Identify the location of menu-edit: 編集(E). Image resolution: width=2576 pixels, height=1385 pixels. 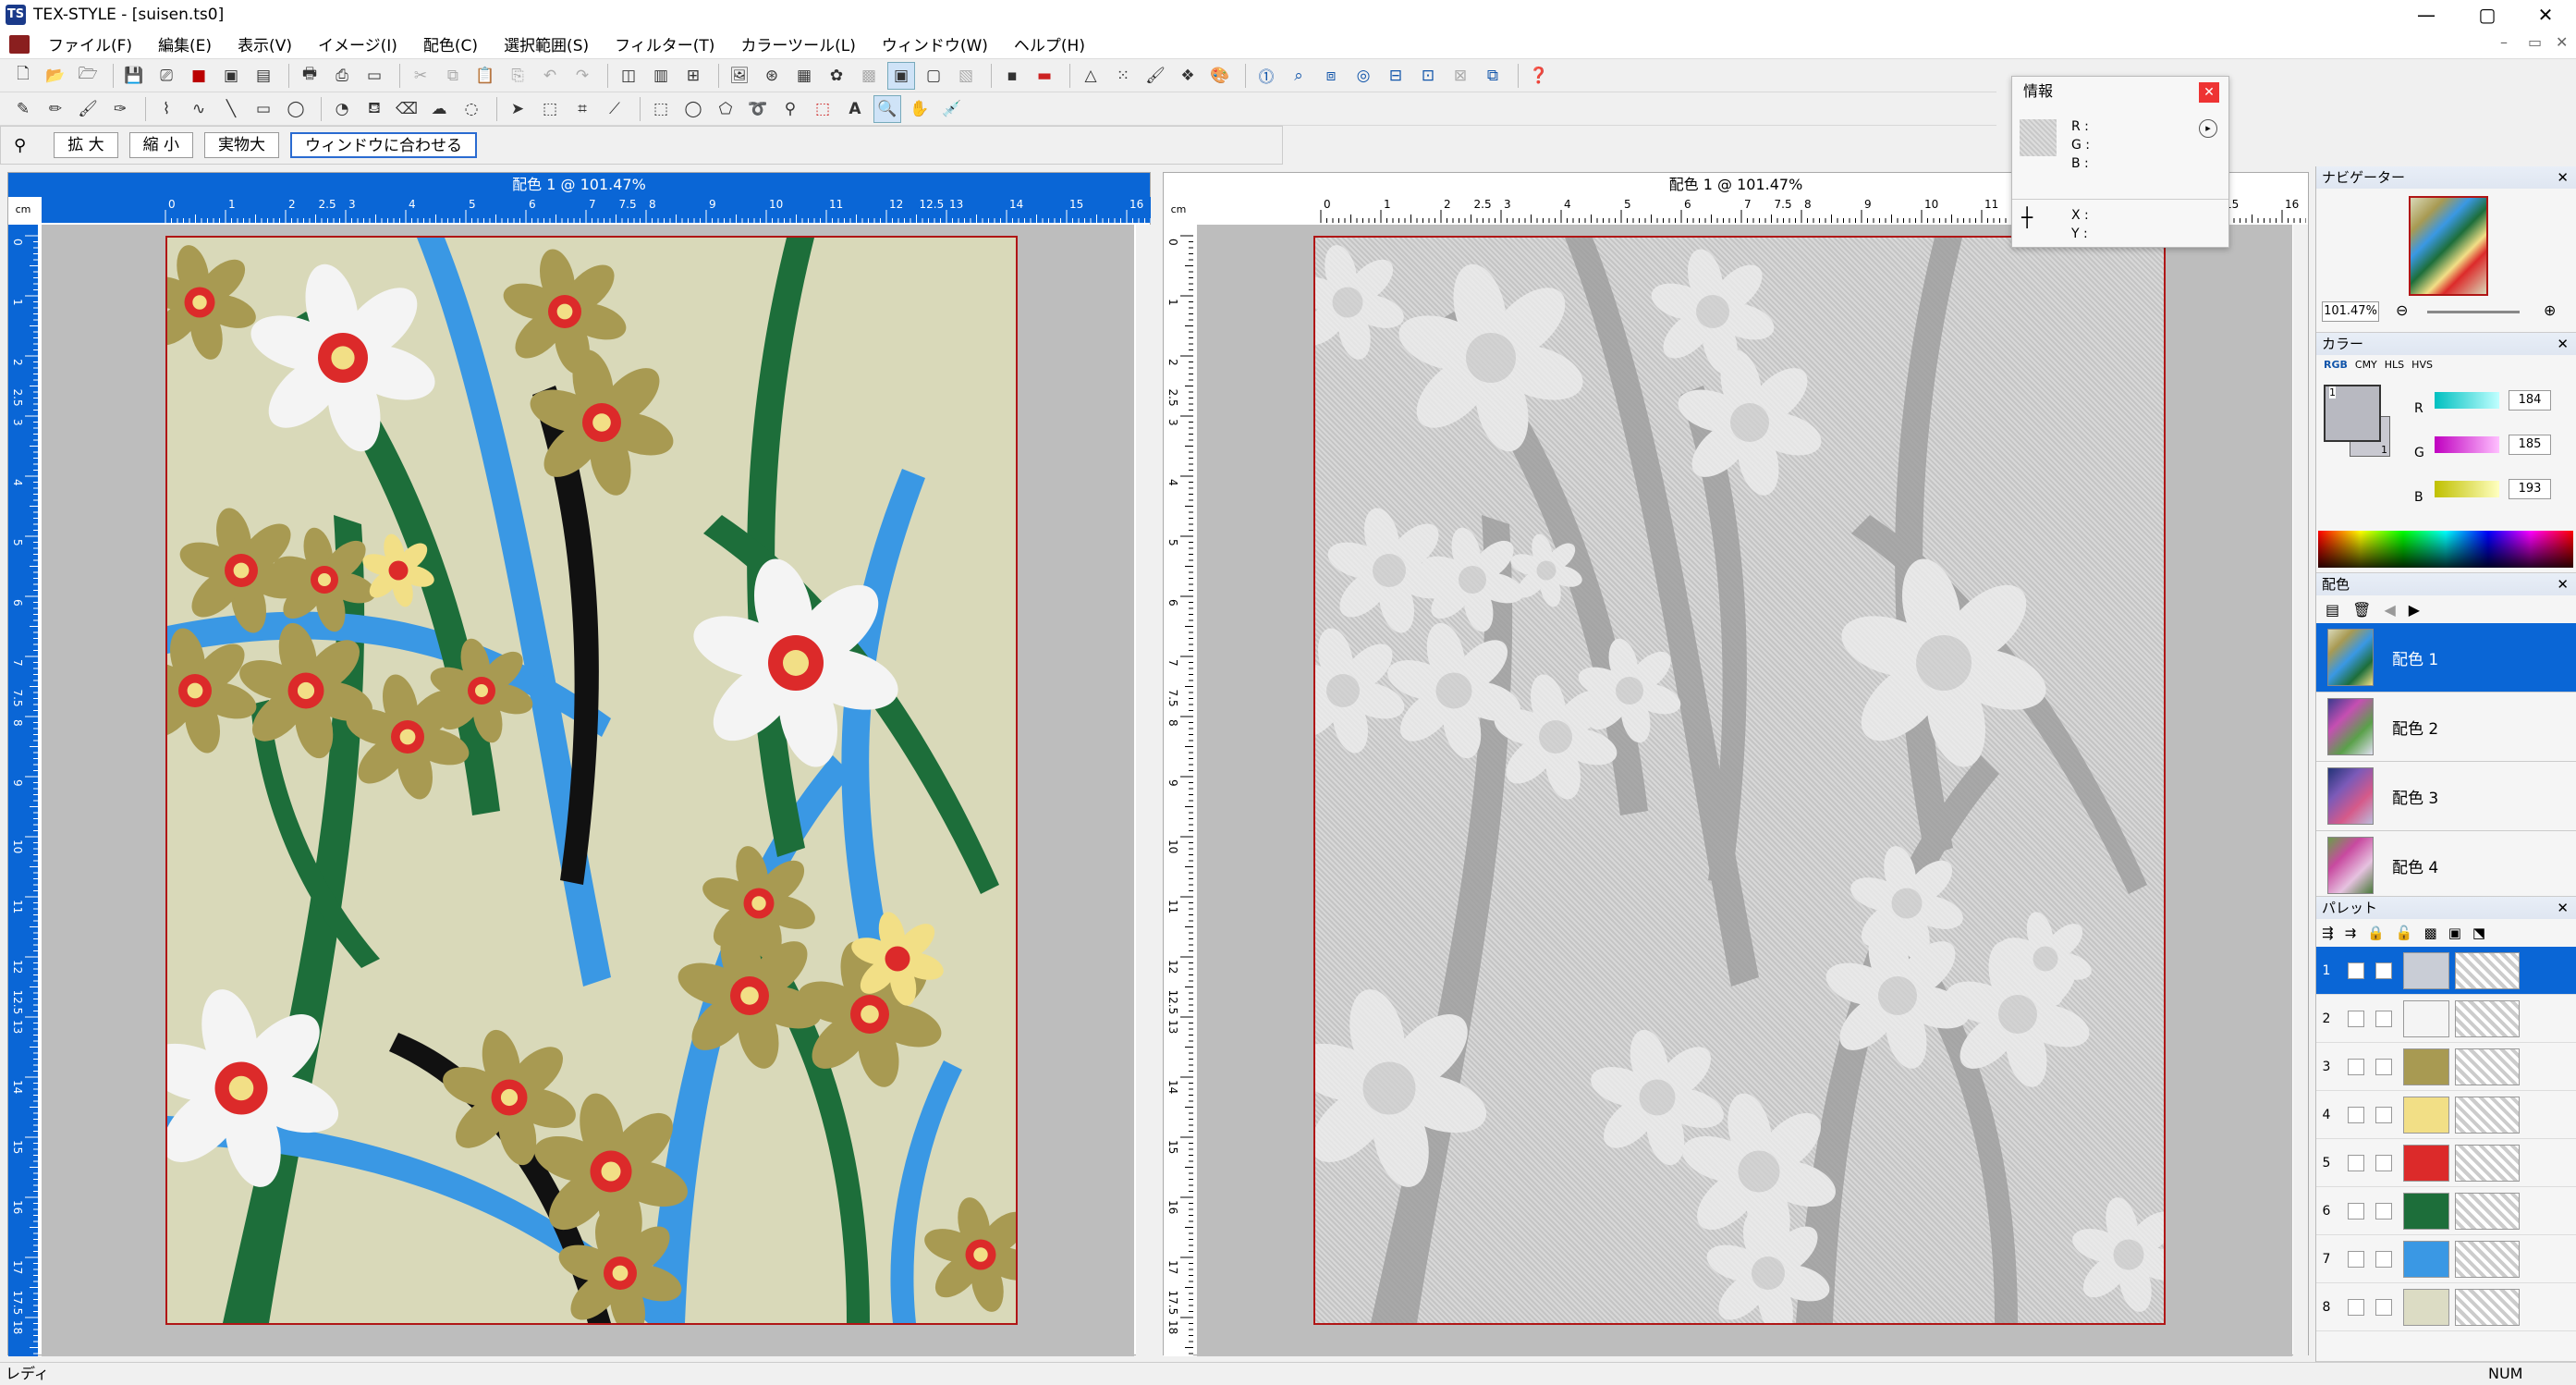
(185, 43).